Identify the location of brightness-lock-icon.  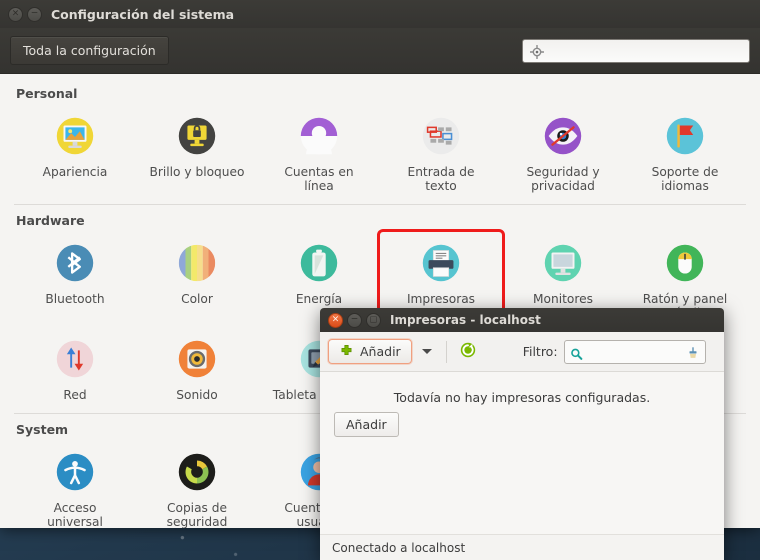
(197, 136).